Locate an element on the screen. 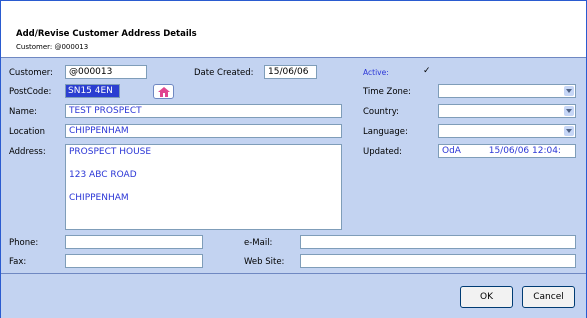 The height and width of the screenshot is (318, 587). country-select is located at coordinates (507, 111).